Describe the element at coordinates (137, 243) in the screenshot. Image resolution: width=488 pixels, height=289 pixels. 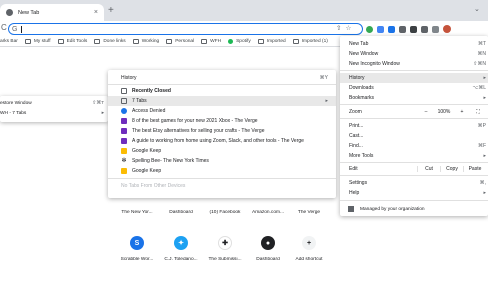
I see `shortcut-icon-scrabble: S` at that location.